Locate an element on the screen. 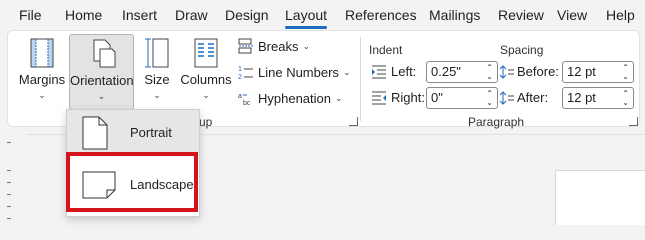  columns-label: Columns is located at coordinates (206, 79).